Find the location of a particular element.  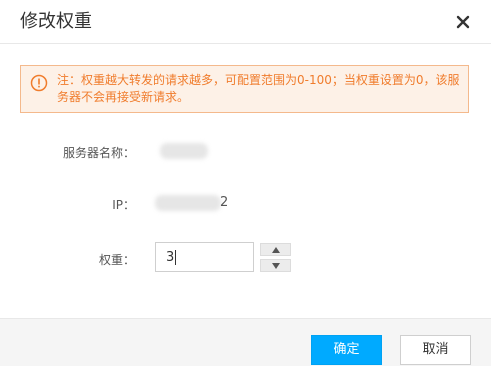

ip-label: IP： is located at coordinates (123, 205).